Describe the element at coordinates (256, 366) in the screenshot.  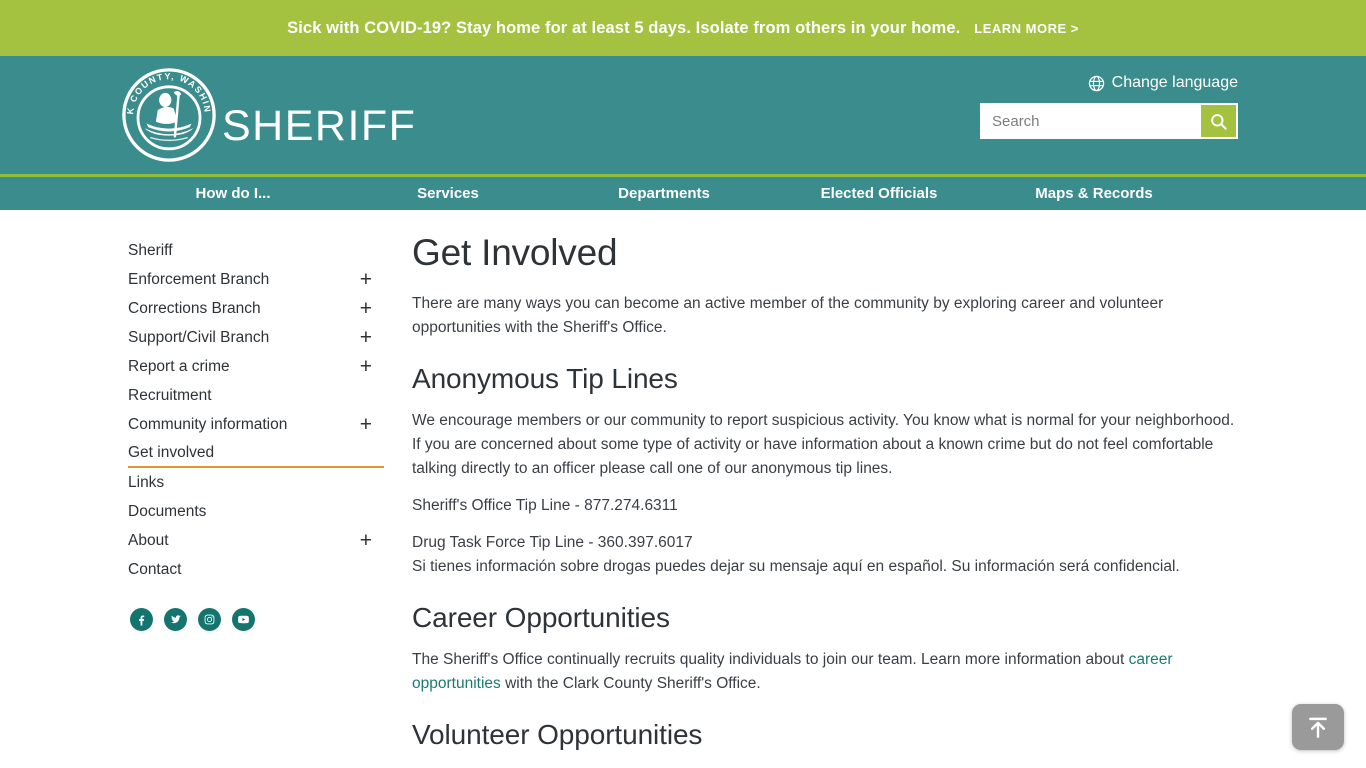
I see `sidebar-item-report-a-crime: Report a crime +` at that location.